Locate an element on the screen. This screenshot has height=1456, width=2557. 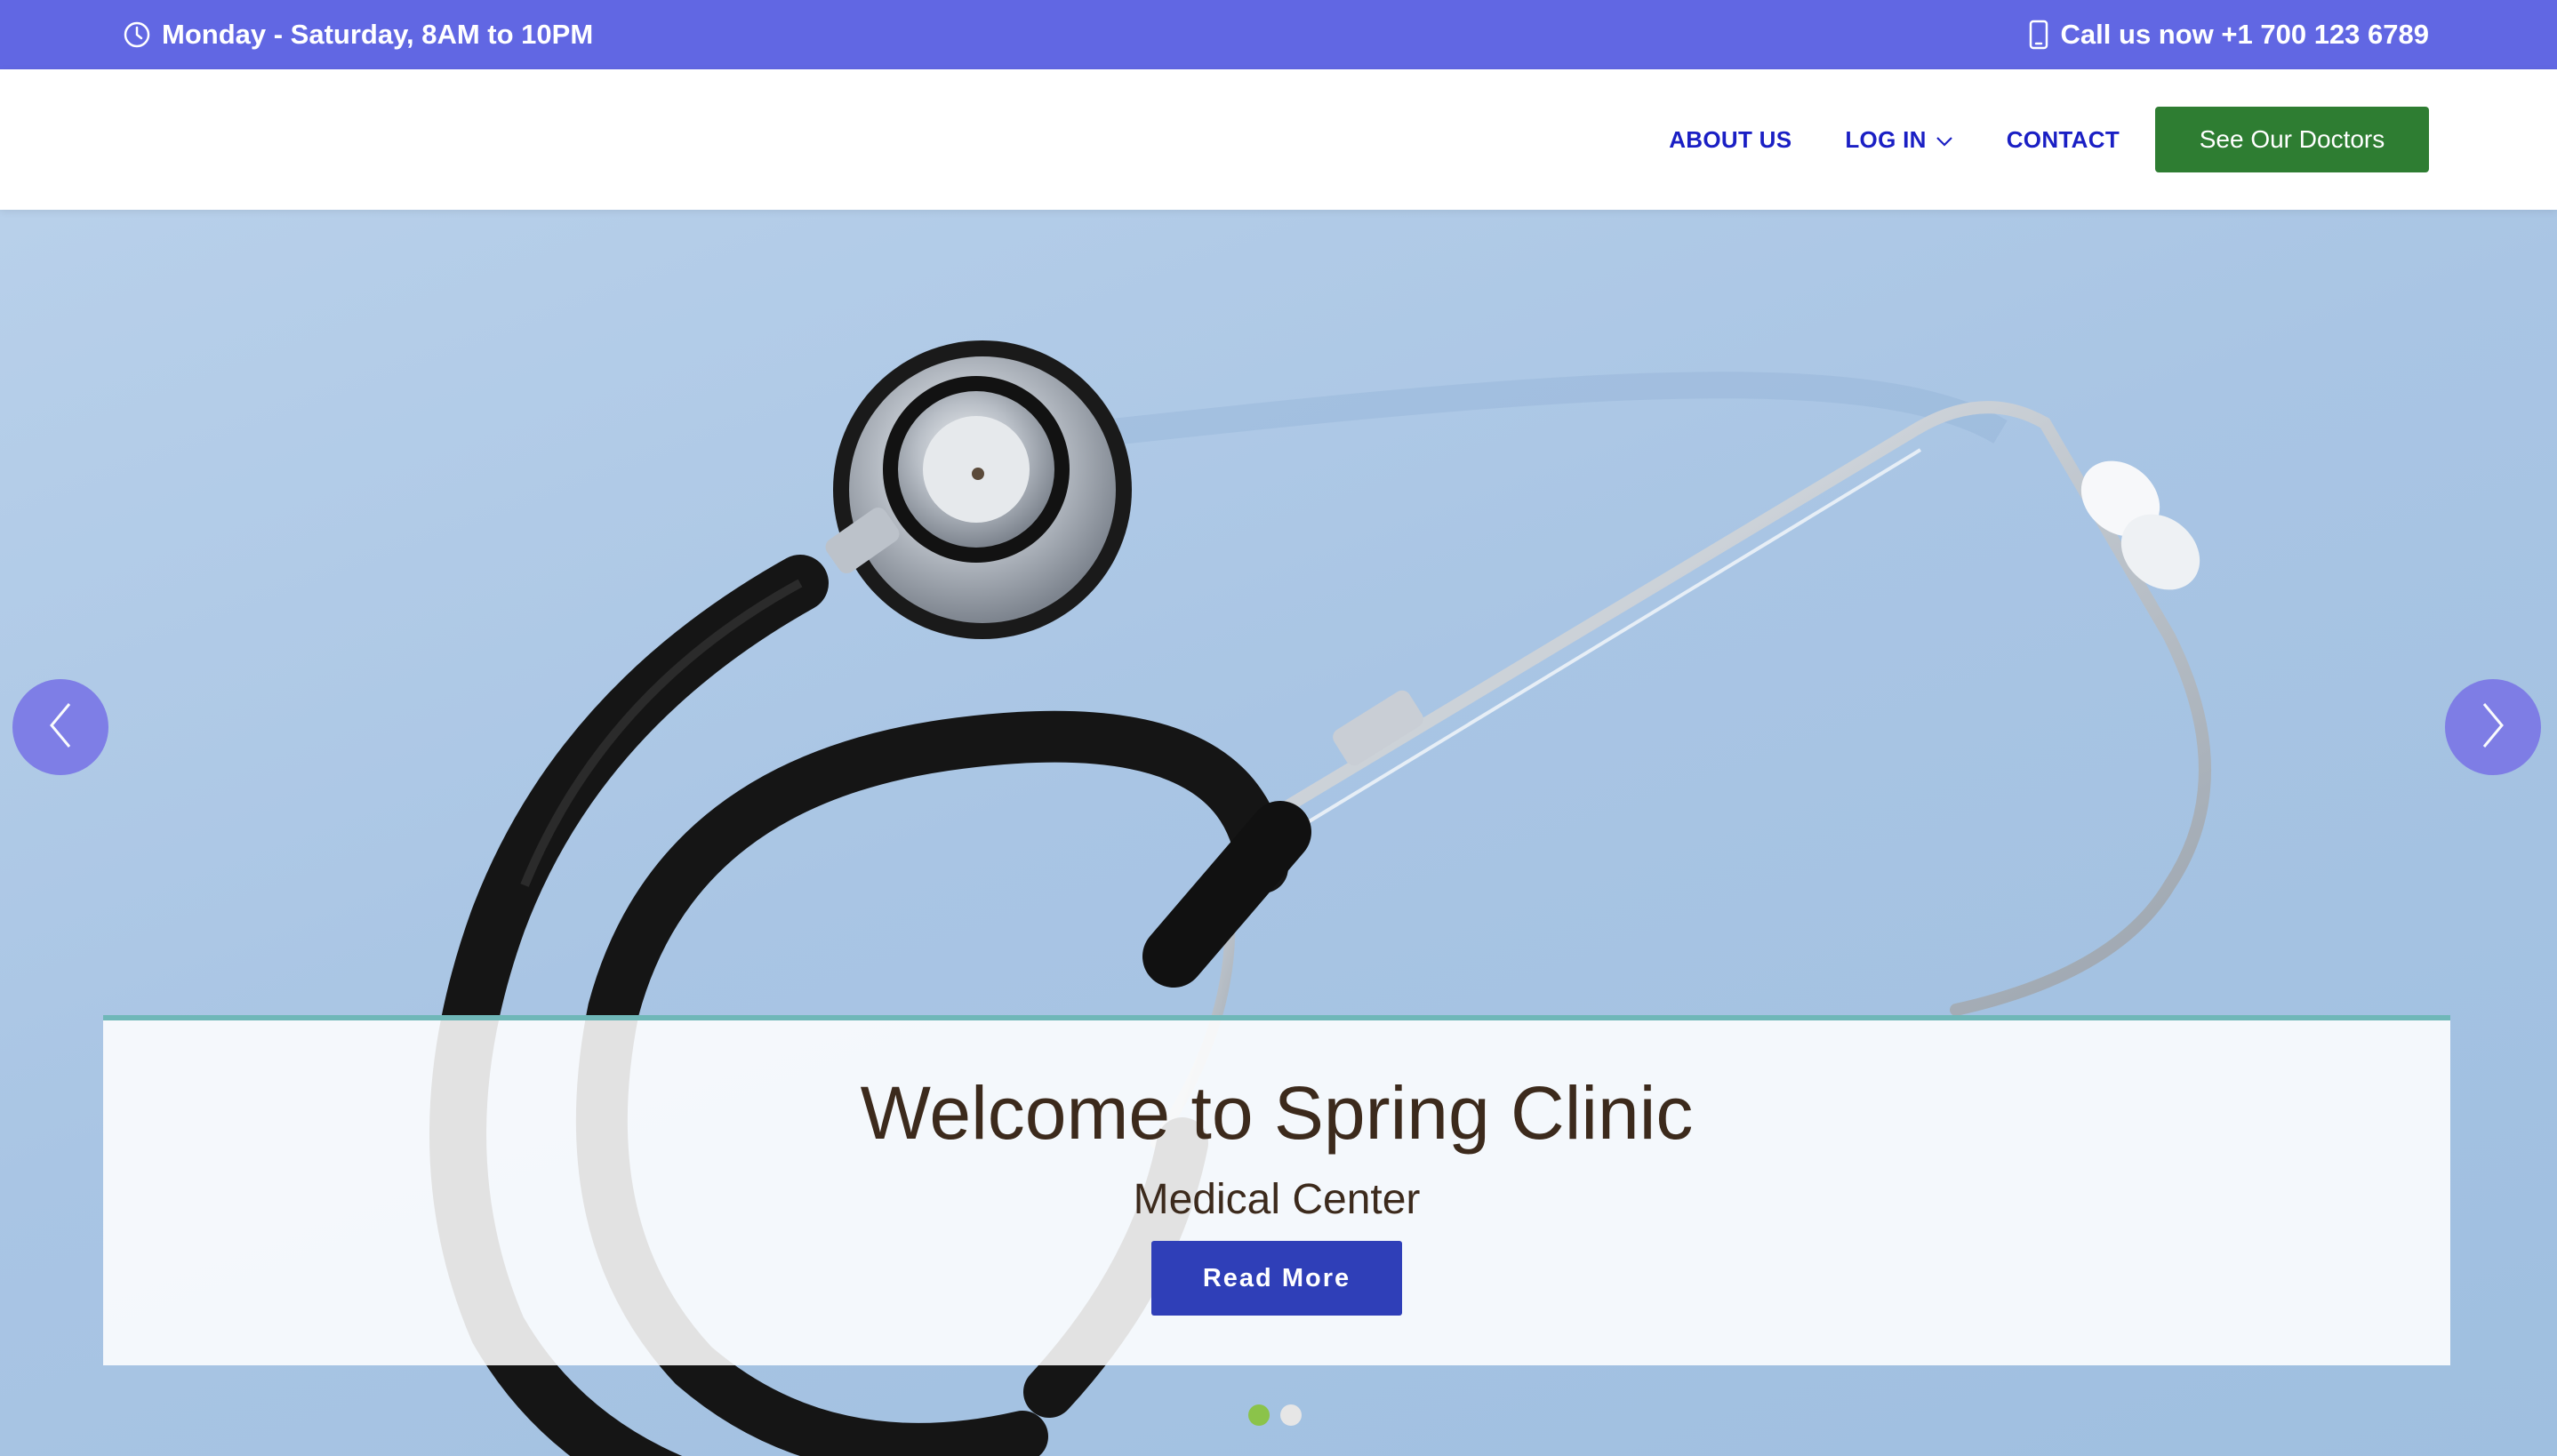
chevron-right-icon is located at coordinates (2493, 727).